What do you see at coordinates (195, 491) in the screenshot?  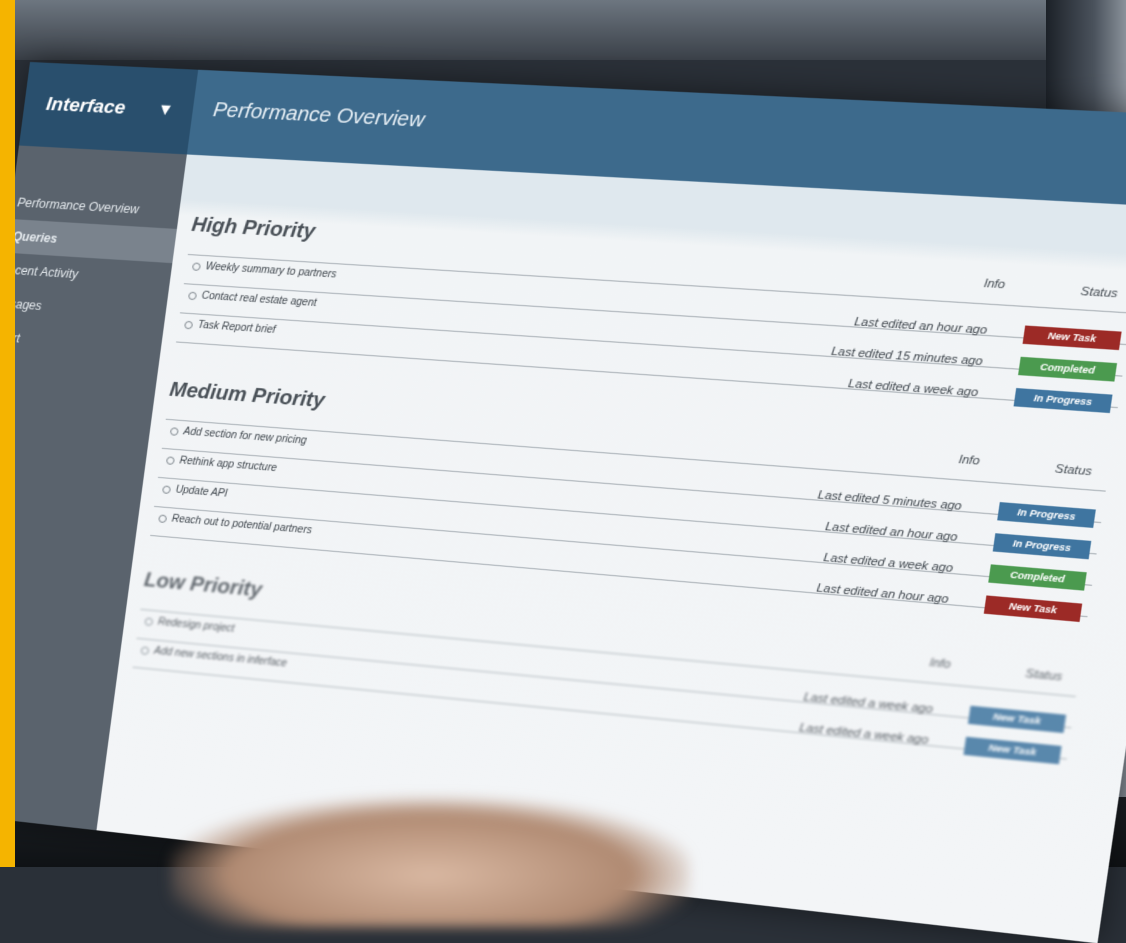 I see `task-item: Update API` at bounding box center [195, 491].